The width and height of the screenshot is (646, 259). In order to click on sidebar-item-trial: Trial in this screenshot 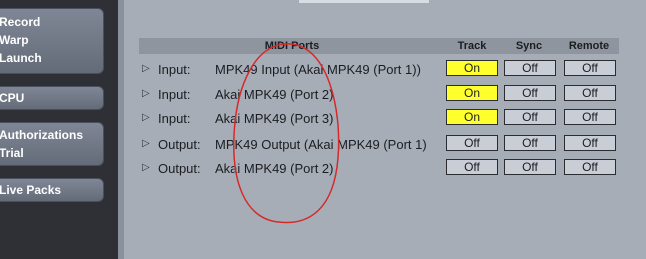, I will do `click(51, 153)`.